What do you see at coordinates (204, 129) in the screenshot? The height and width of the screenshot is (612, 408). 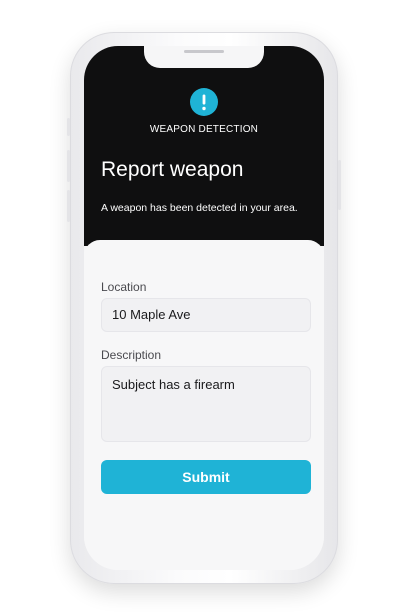 I see `header-caption: WEAPON DETECTION` at bounding box center [204, 129].